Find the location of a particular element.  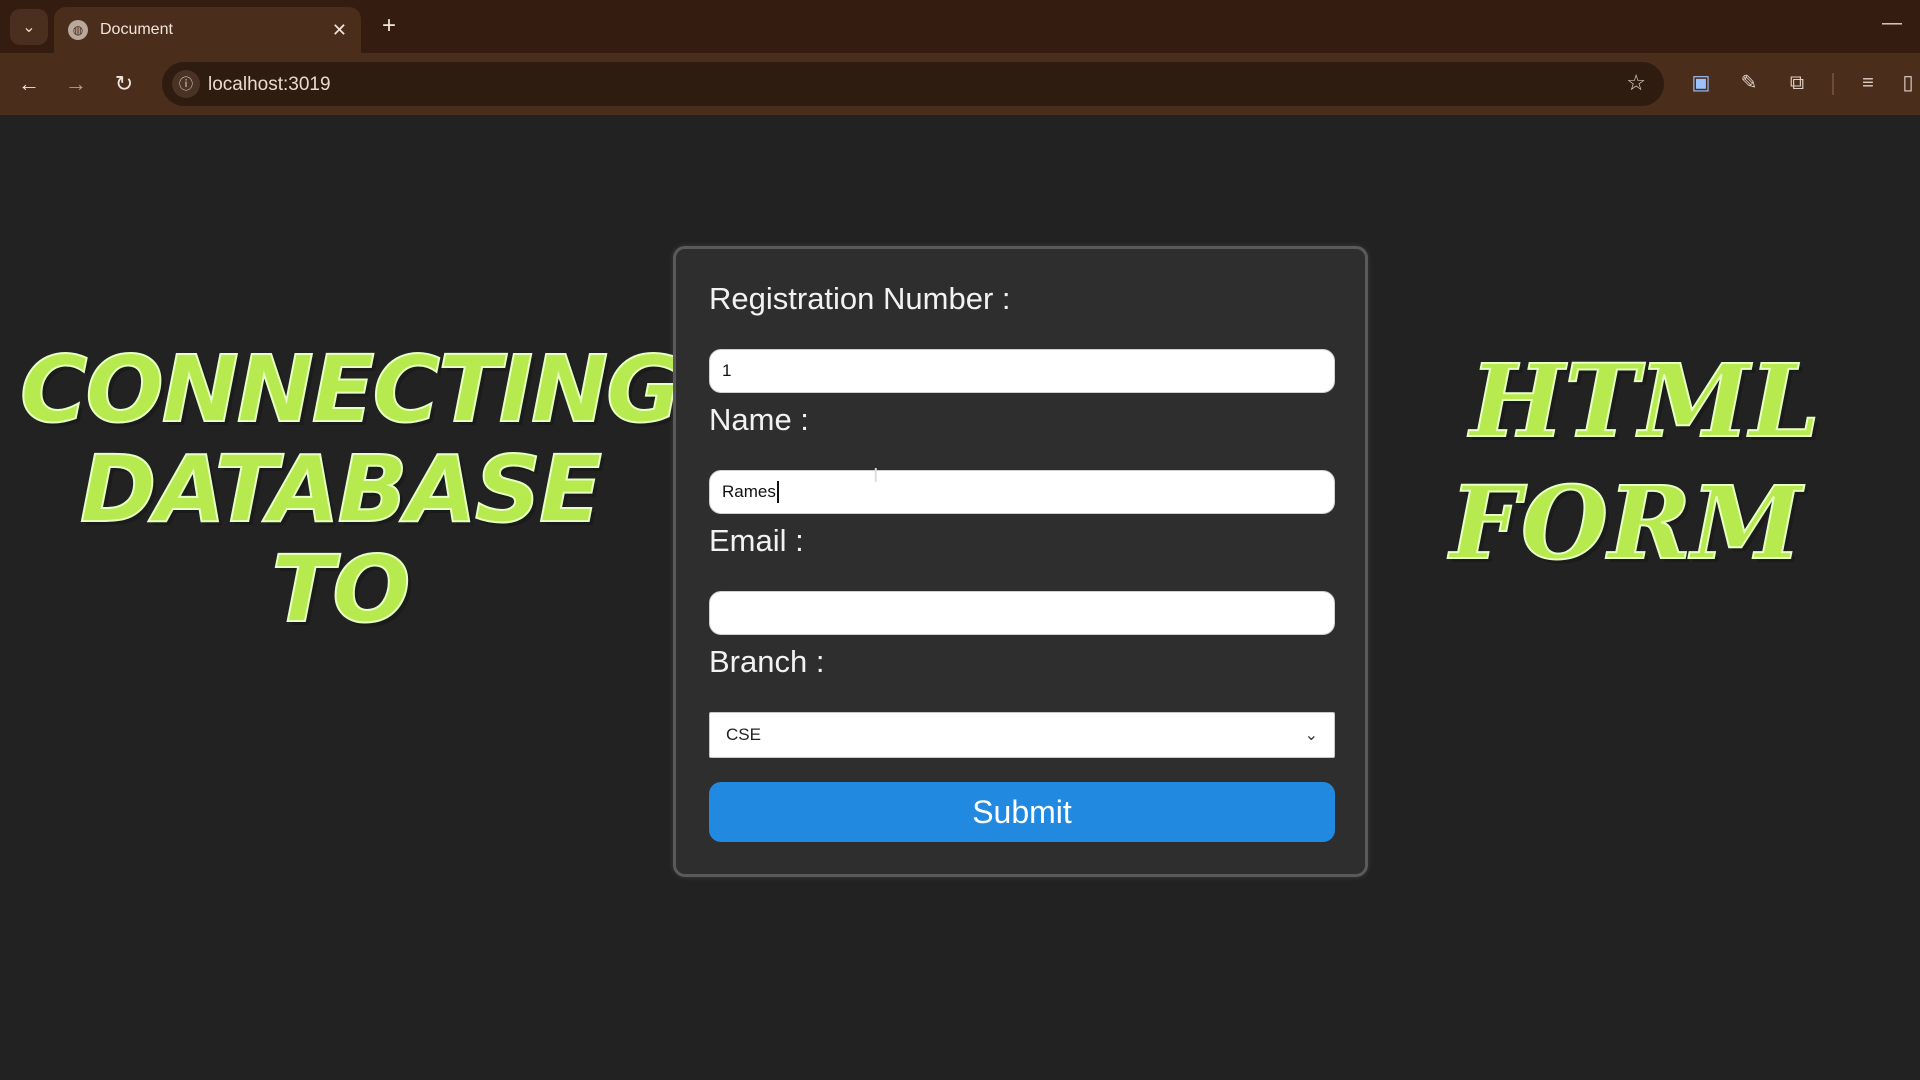

submit-button: Submit is located at coordinates (1022, 812).